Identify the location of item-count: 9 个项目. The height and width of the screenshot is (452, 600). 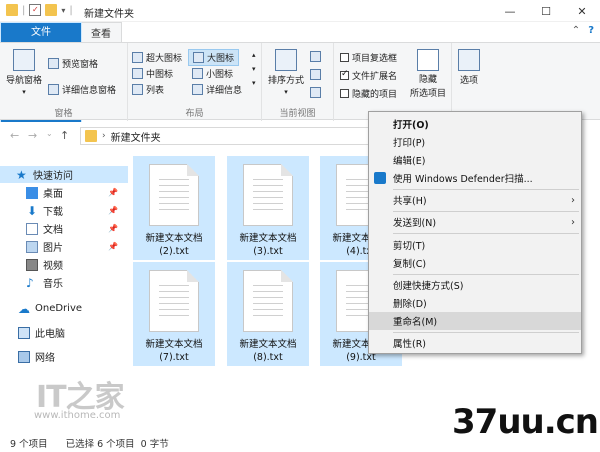
(29, 444).